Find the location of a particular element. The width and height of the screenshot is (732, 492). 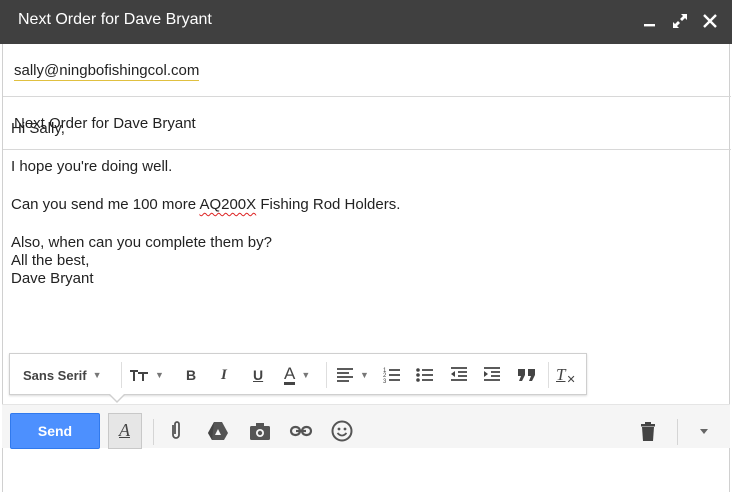

link-icon is located at coordinates (301, 431).